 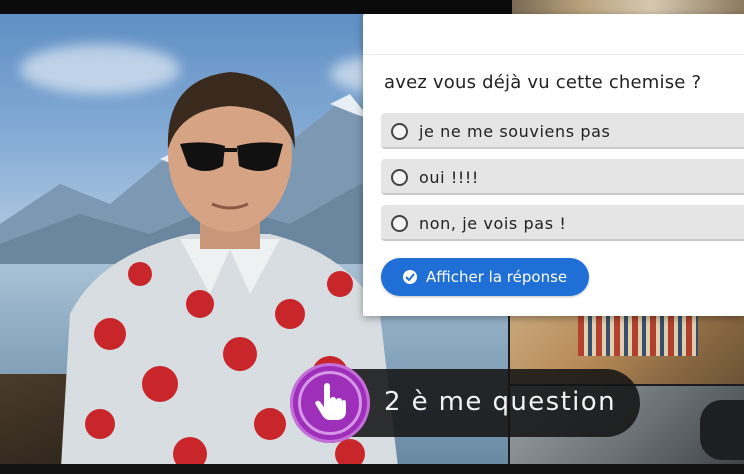 What do you see at coordinates (628, 7) in the screenshot?
I see `participant-tile-top` at bounding box center [628, 7].